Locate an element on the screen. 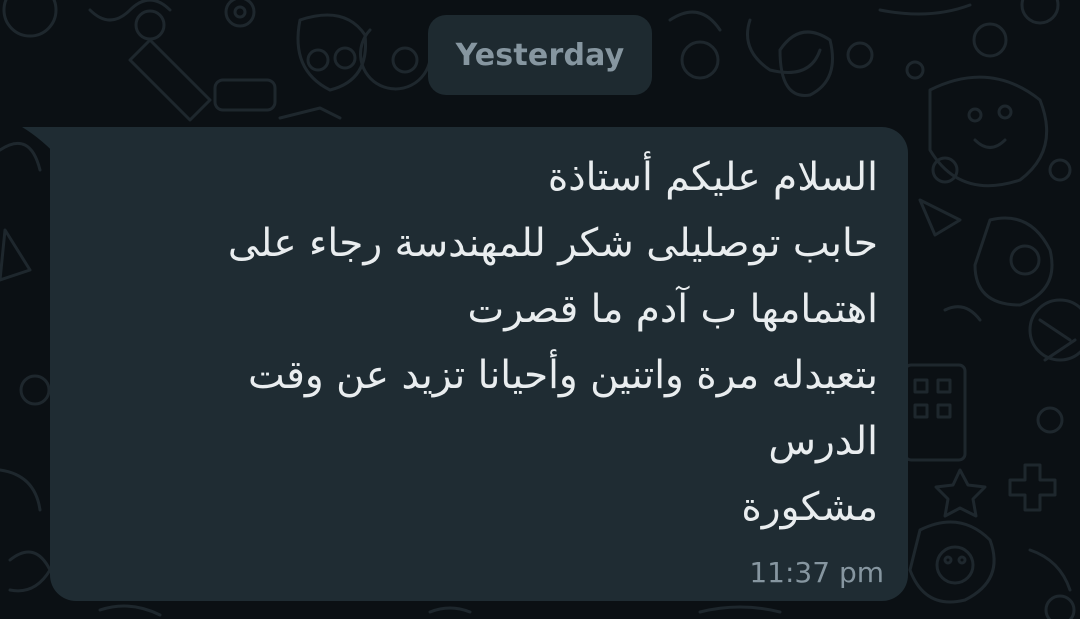 This screenshot has height=619, width=1080. message-line: الدرس is located at coordinates (823, 441).